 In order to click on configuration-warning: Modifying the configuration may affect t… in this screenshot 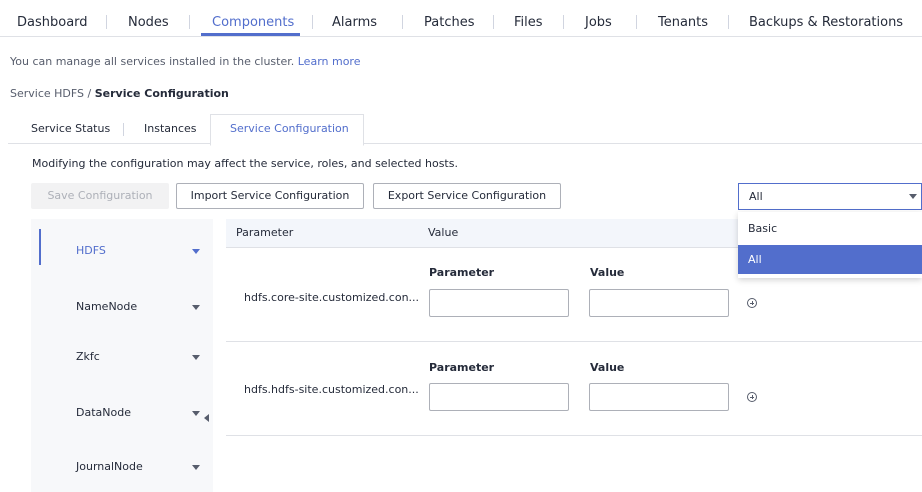, I will do `click(245, 163)`.